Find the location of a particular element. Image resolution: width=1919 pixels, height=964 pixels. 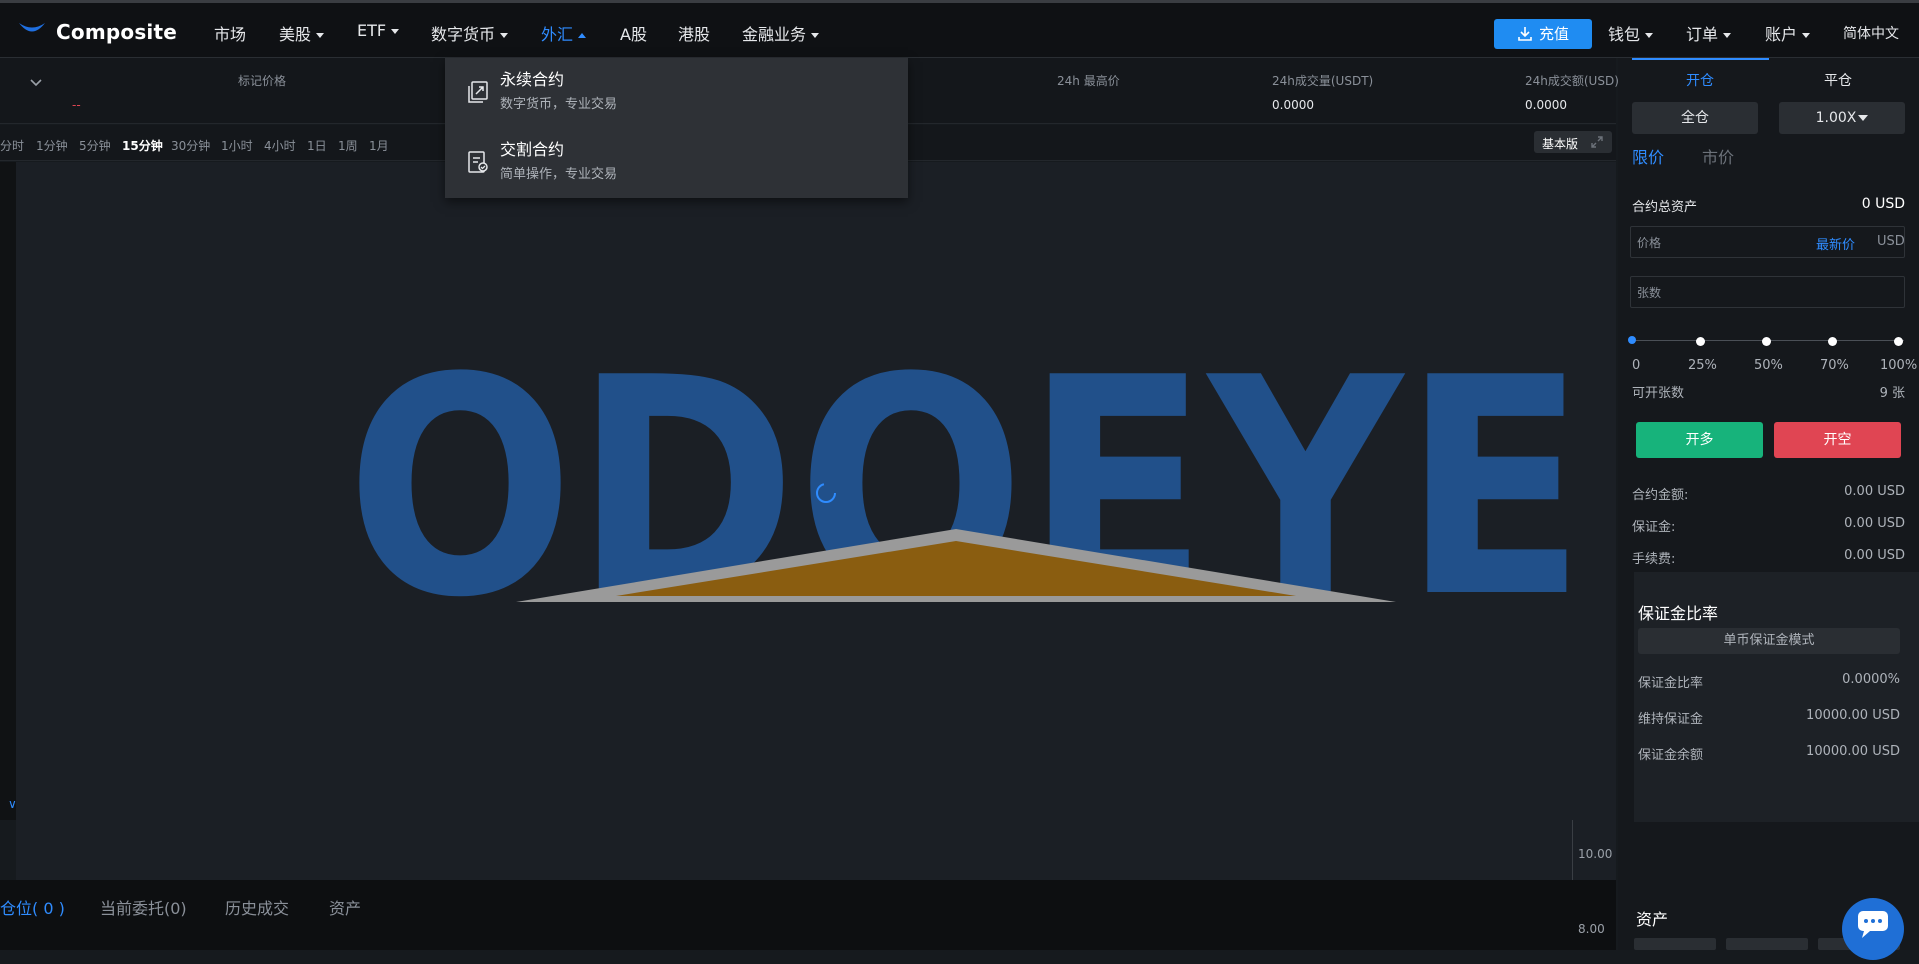

cross-margin-button: 全仓 is located at coordinates (1695, 118).